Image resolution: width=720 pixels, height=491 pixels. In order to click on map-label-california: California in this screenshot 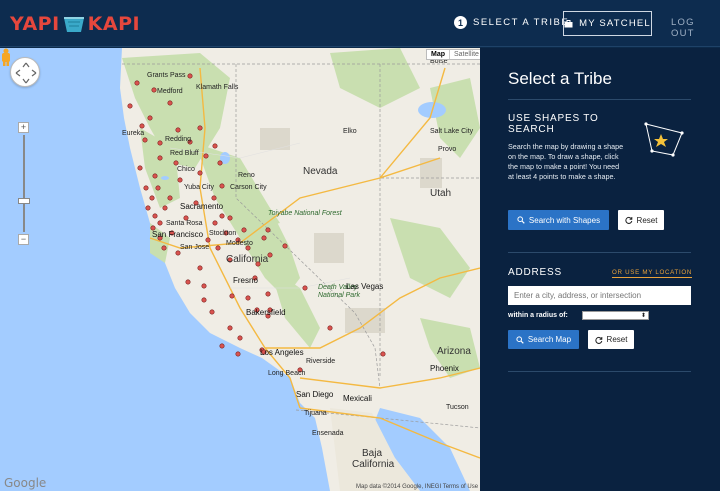, I will do `click(247, 259)`.